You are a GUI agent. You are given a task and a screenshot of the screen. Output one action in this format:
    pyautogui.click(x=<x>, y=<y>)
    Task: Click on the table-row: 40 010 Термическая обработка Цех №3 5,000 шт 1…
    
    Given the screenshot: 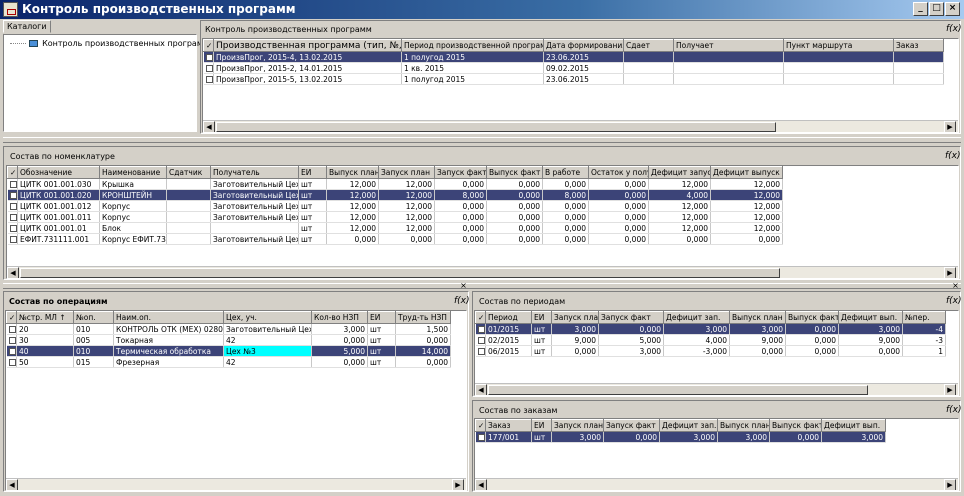 What is the action you would take?
    pyautogui.click(x=228, y=351)
    